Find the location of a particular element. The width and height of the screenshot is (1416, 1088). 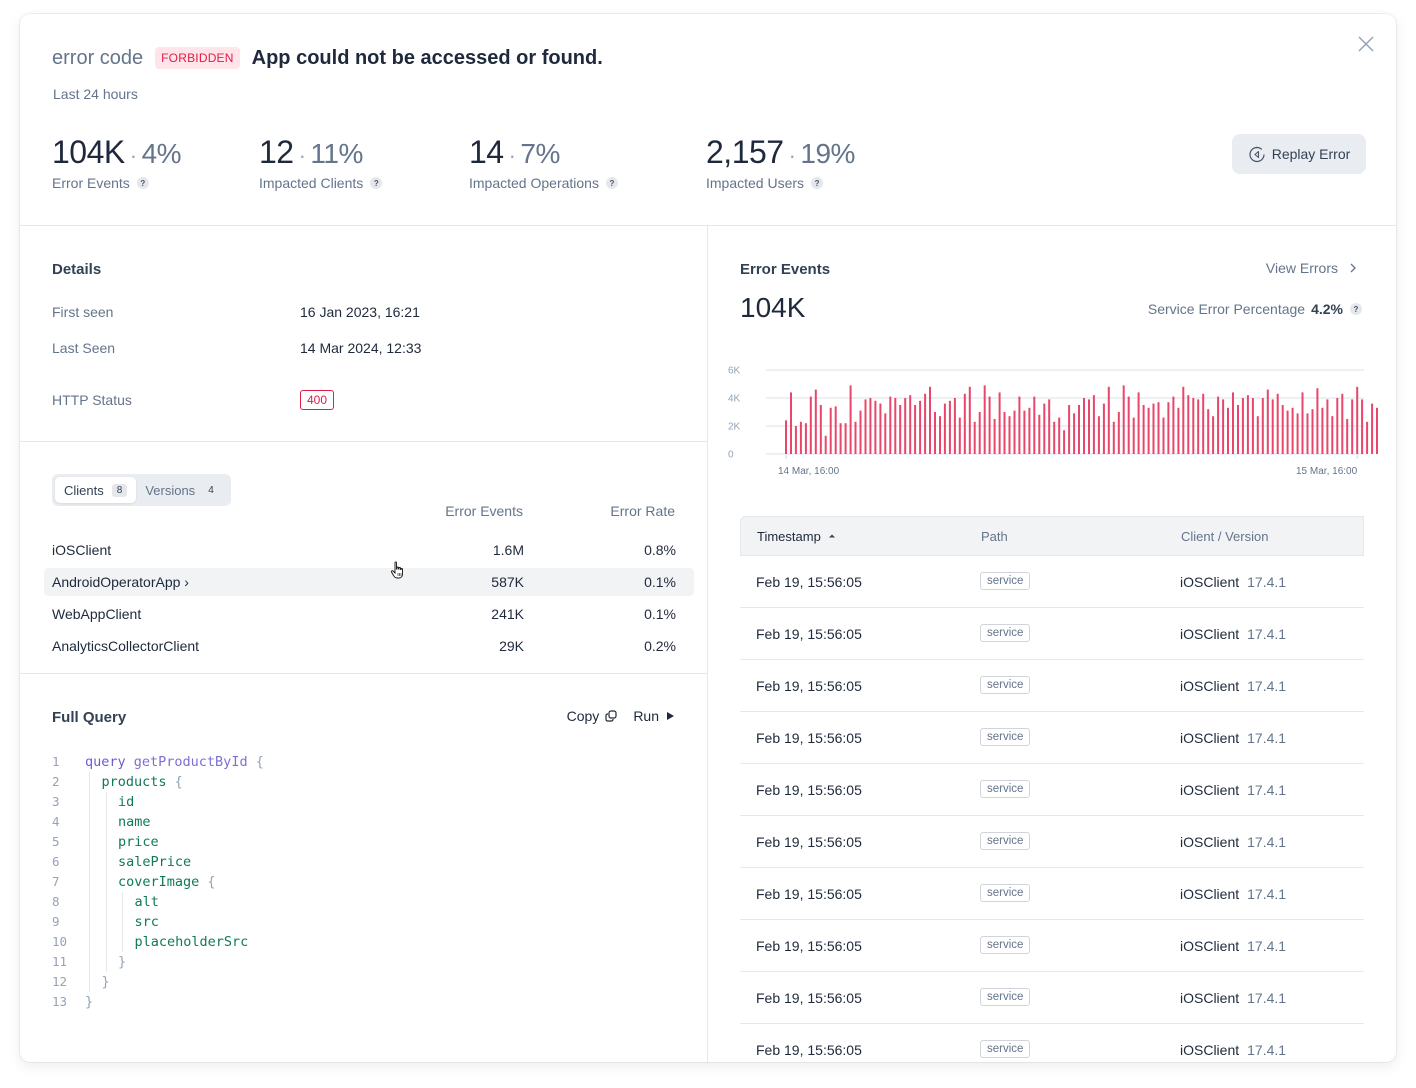

col-header-client-version: Client / Version is located at coordinates (1224, 536).